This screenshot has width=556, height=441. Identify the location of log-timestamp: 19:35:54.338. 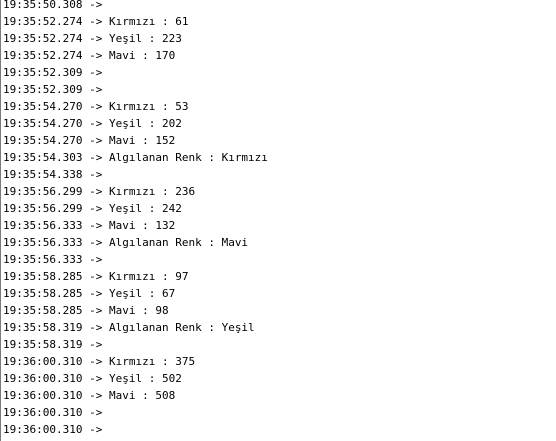
(43, 174).